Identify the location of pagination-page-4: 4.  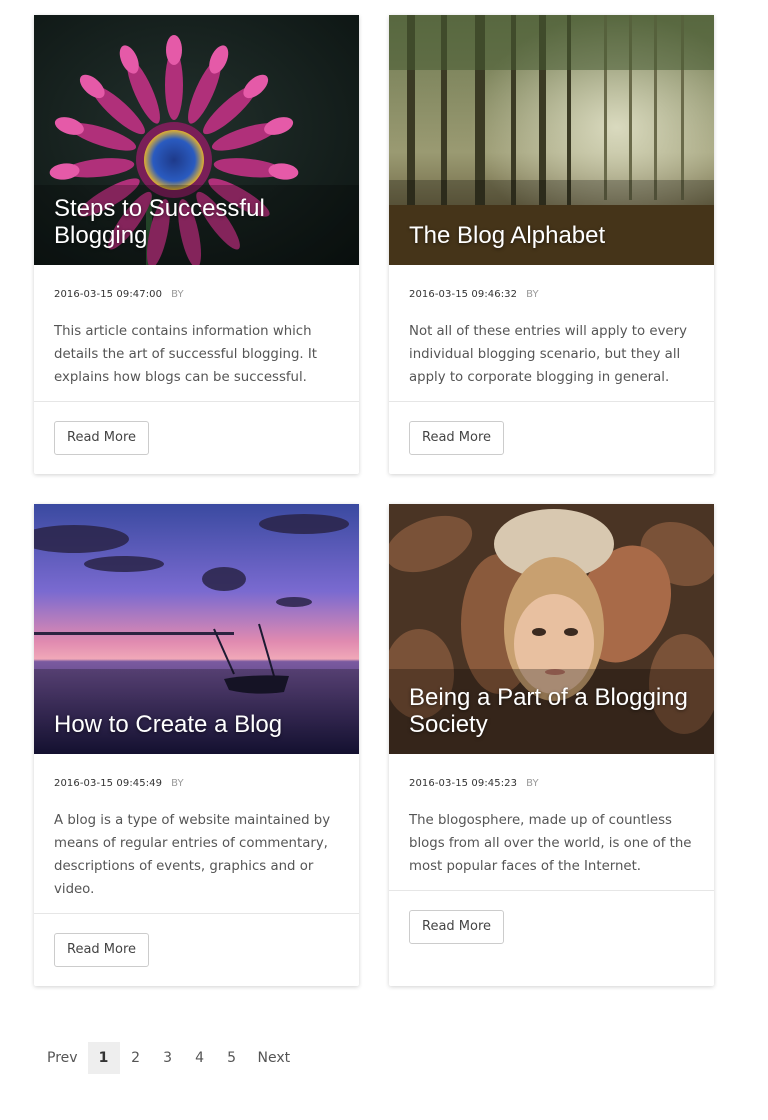
(200, 1058).